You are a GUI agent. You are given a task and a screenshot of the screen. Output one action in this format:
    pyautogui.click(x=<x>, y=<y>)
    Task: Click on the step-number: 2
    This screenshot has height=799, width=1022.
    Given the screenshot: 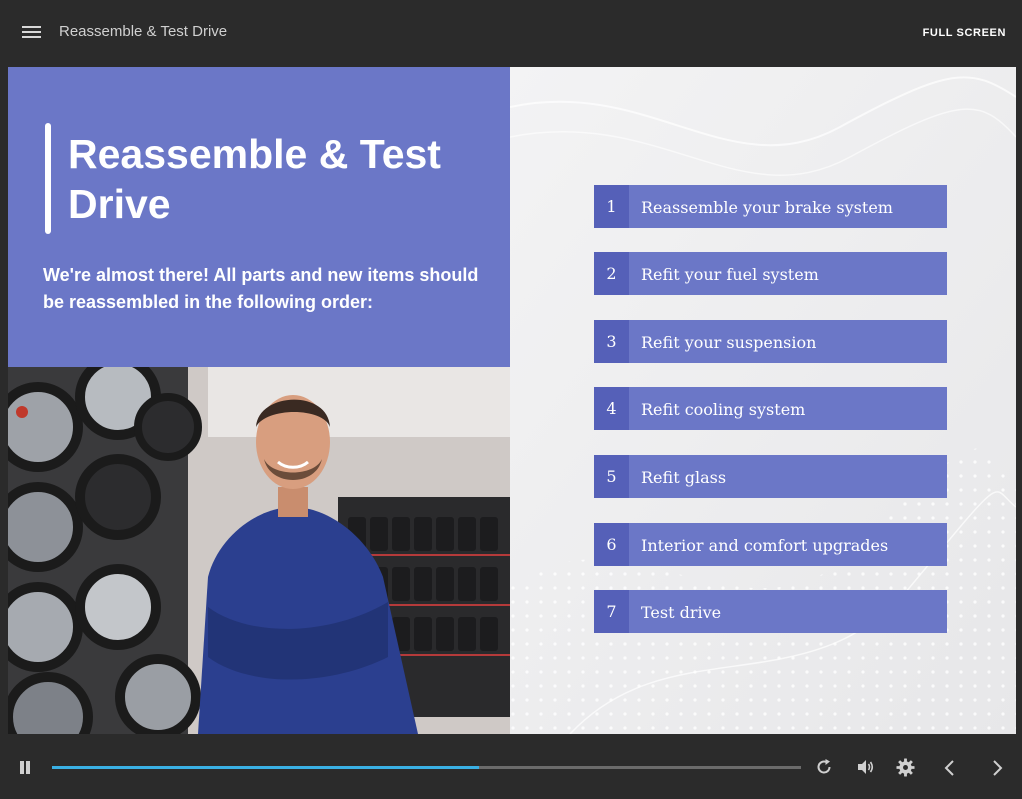 What is the action you would take?
    pyautogui.click(x=611, y=273)
    